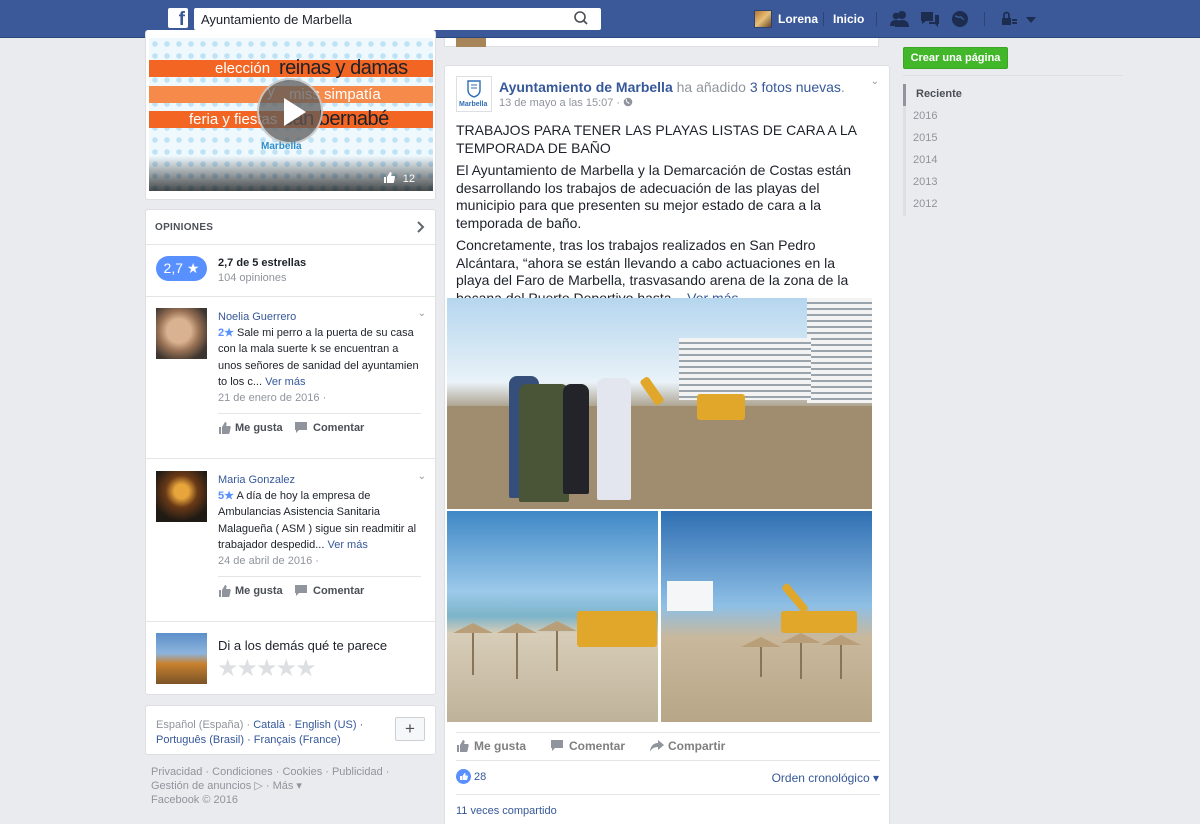 Image resolution: width=1200 pixels, height=824 pixels. I want to click on video-likes-count: 12, so click(408, 179).